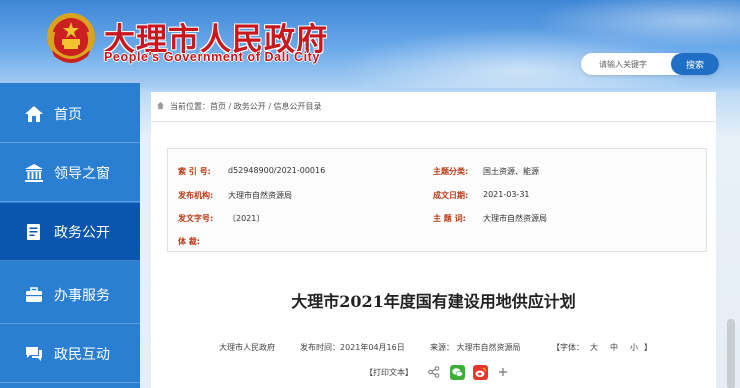  Describe the element at coordinates (82, 232) in the screenshot. I see `sidebar-item-label: 政务公开` at that location.